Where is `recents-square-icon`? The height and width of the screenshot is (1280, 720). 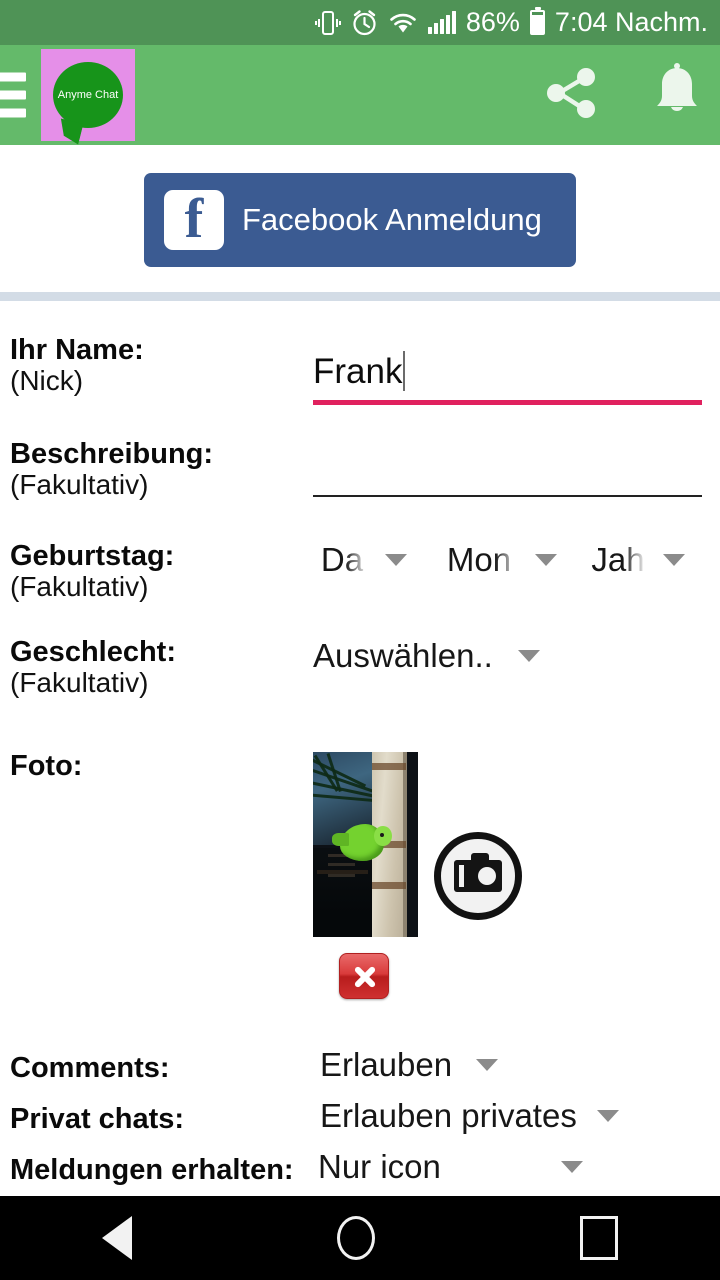
recents-square-icon is located at coordinates (598, 1238).